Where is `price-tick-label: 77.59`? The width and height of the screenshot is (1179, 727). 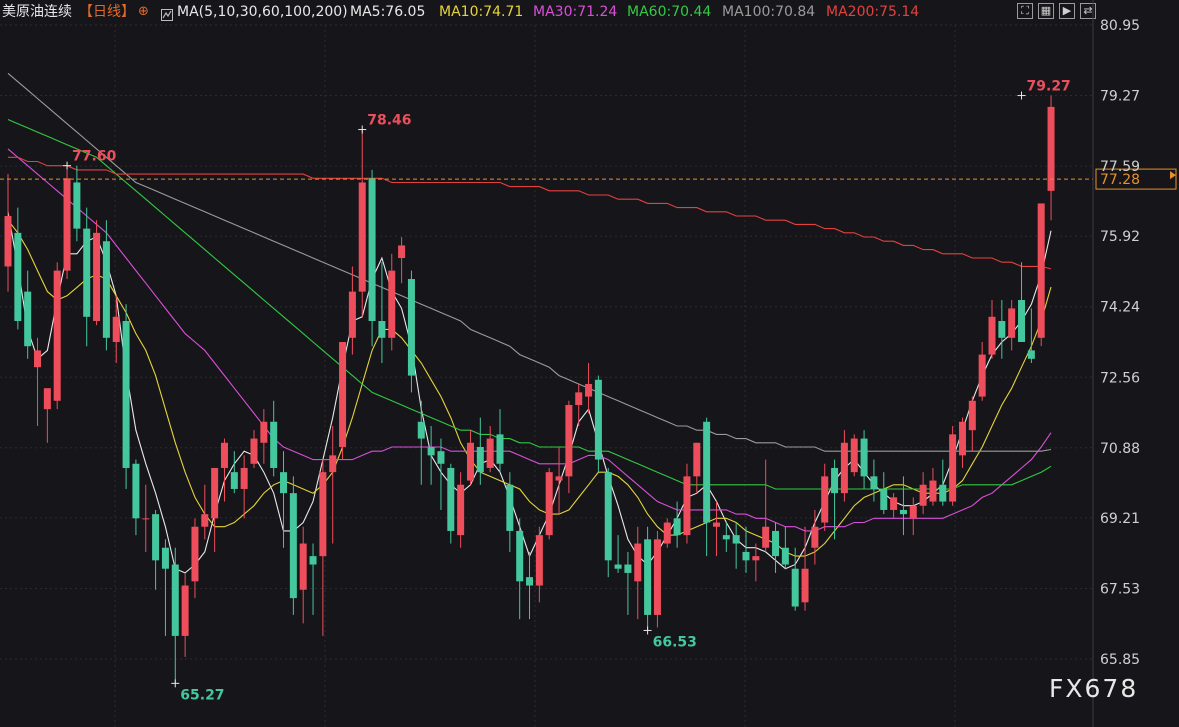 price-tick-label: 77.59 is located at coordinates (1120, 167).